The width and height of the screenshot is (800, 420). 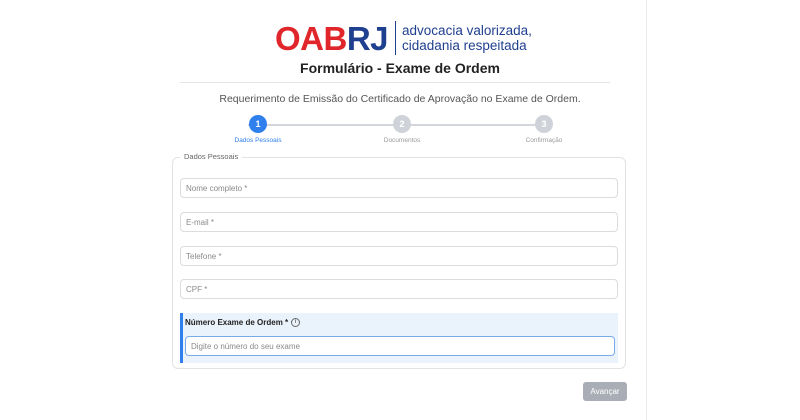 I want to click on logo-divider, so click(x=396, y=38).